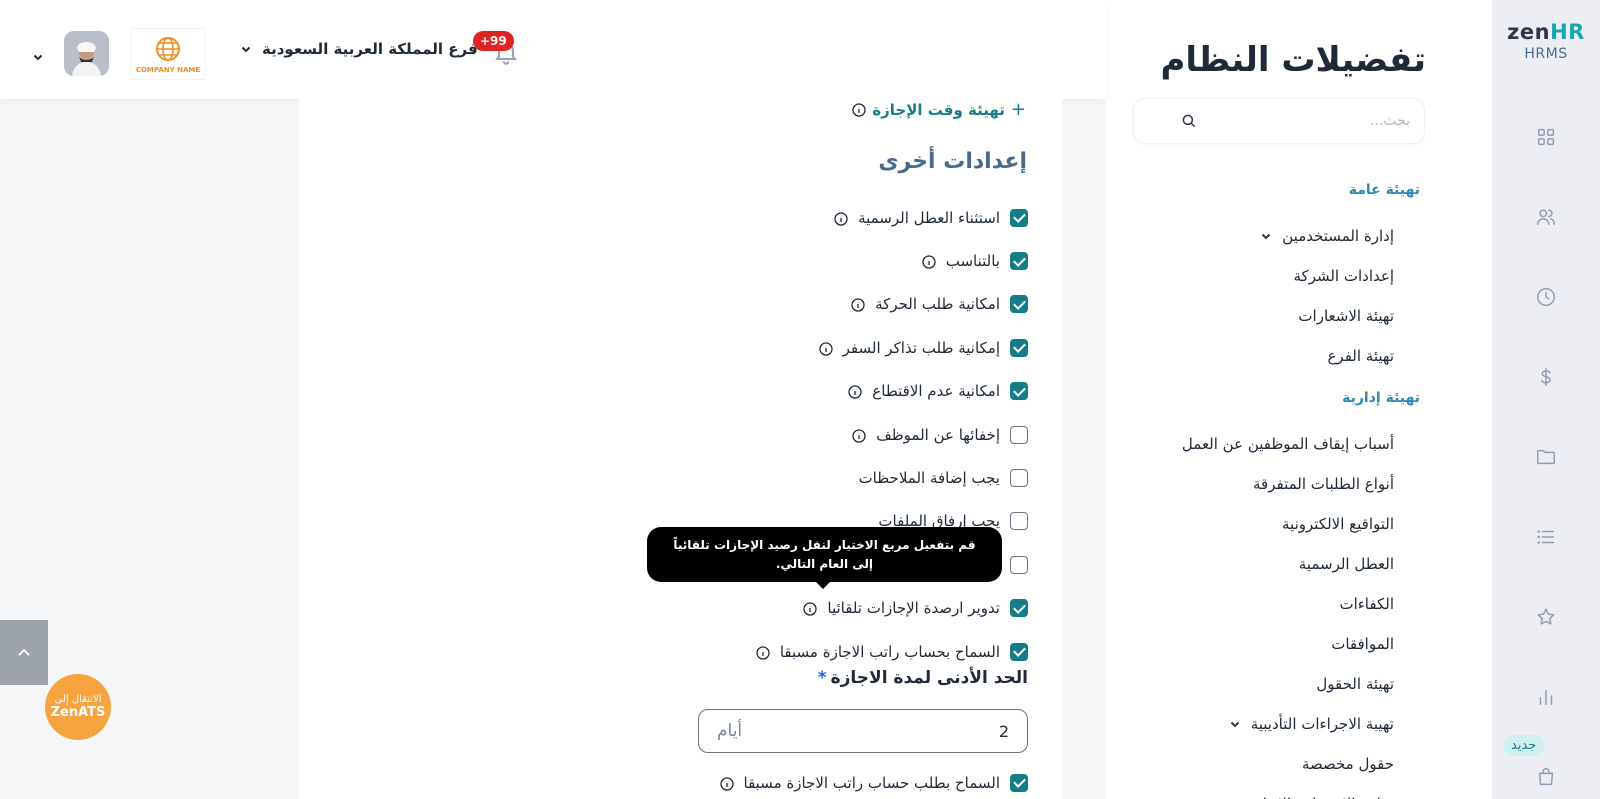 The width and height of the screenshot is (1600, 799). I want to click on nav-item-company-settings: إعدادات الشركة, so click(1257, 276).